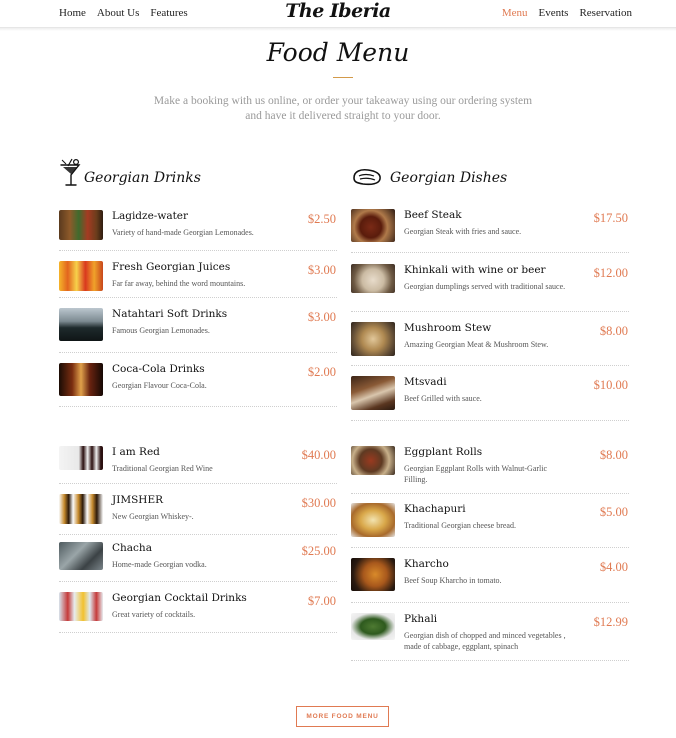  What do you see at coordinates (321, 219) in the screenshot?
I see `item-price: $2.50` at bounding box center [321, 219].